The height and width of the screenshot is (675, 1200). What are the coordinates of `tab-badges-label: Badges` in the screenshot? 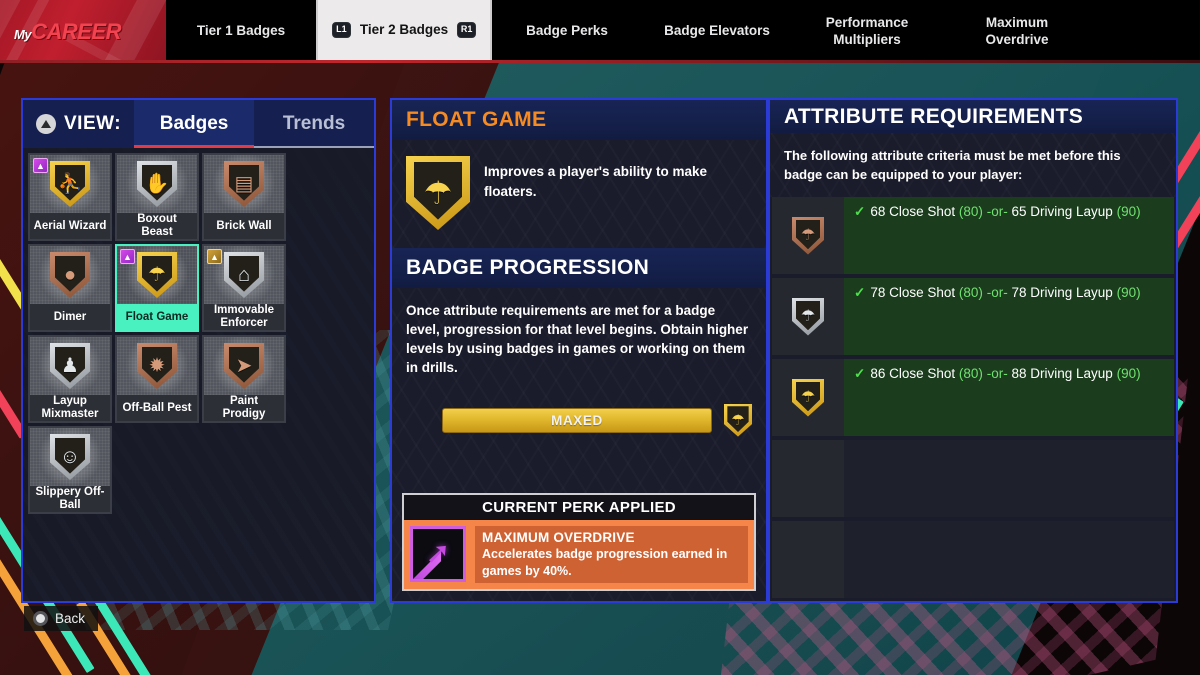 It's located at (194, 123).